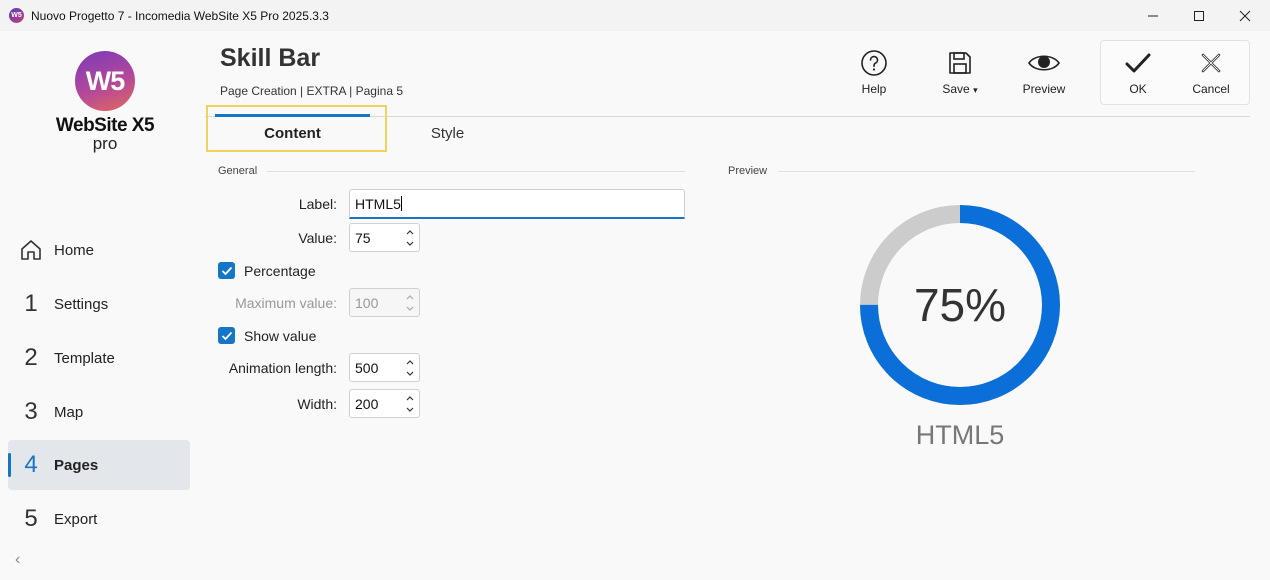 Image resolution: width=1270 pixels, height=580 pixels. I want to click on chevron-down-icon: ▾, so click(975, 90).